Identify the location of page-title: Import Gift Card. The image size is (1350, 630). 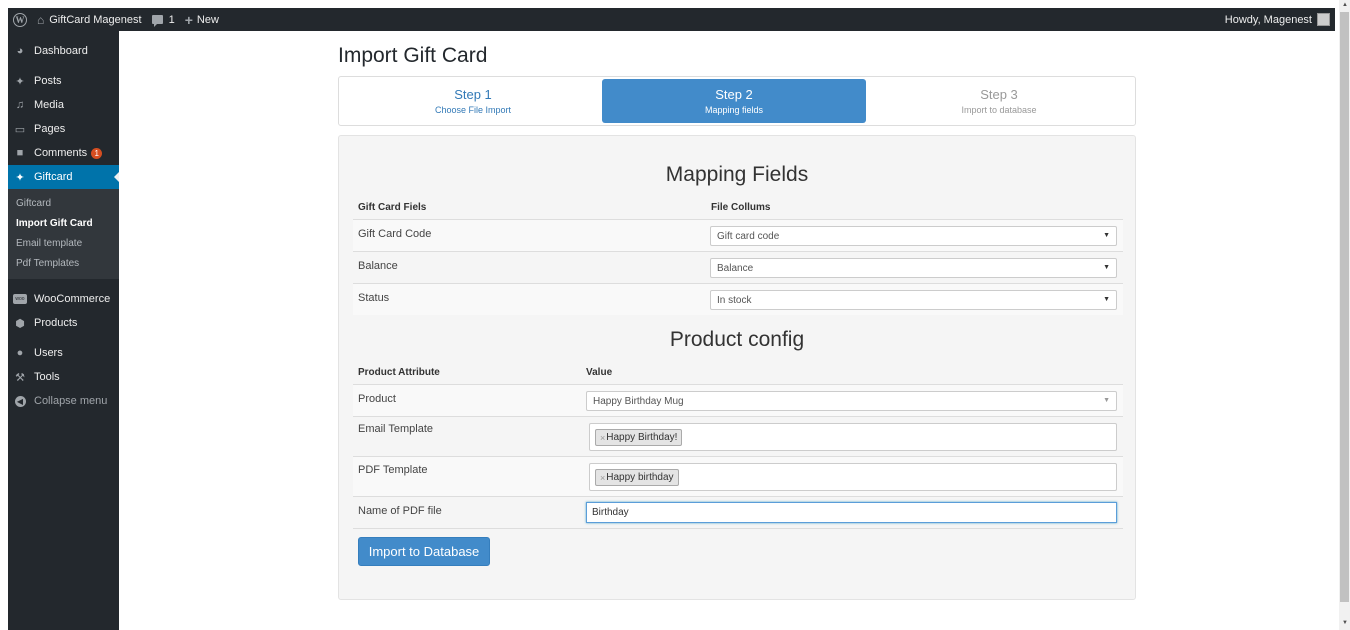
(413, 55).